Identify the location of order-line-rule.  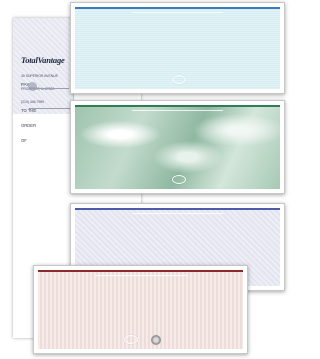
(51, 108).